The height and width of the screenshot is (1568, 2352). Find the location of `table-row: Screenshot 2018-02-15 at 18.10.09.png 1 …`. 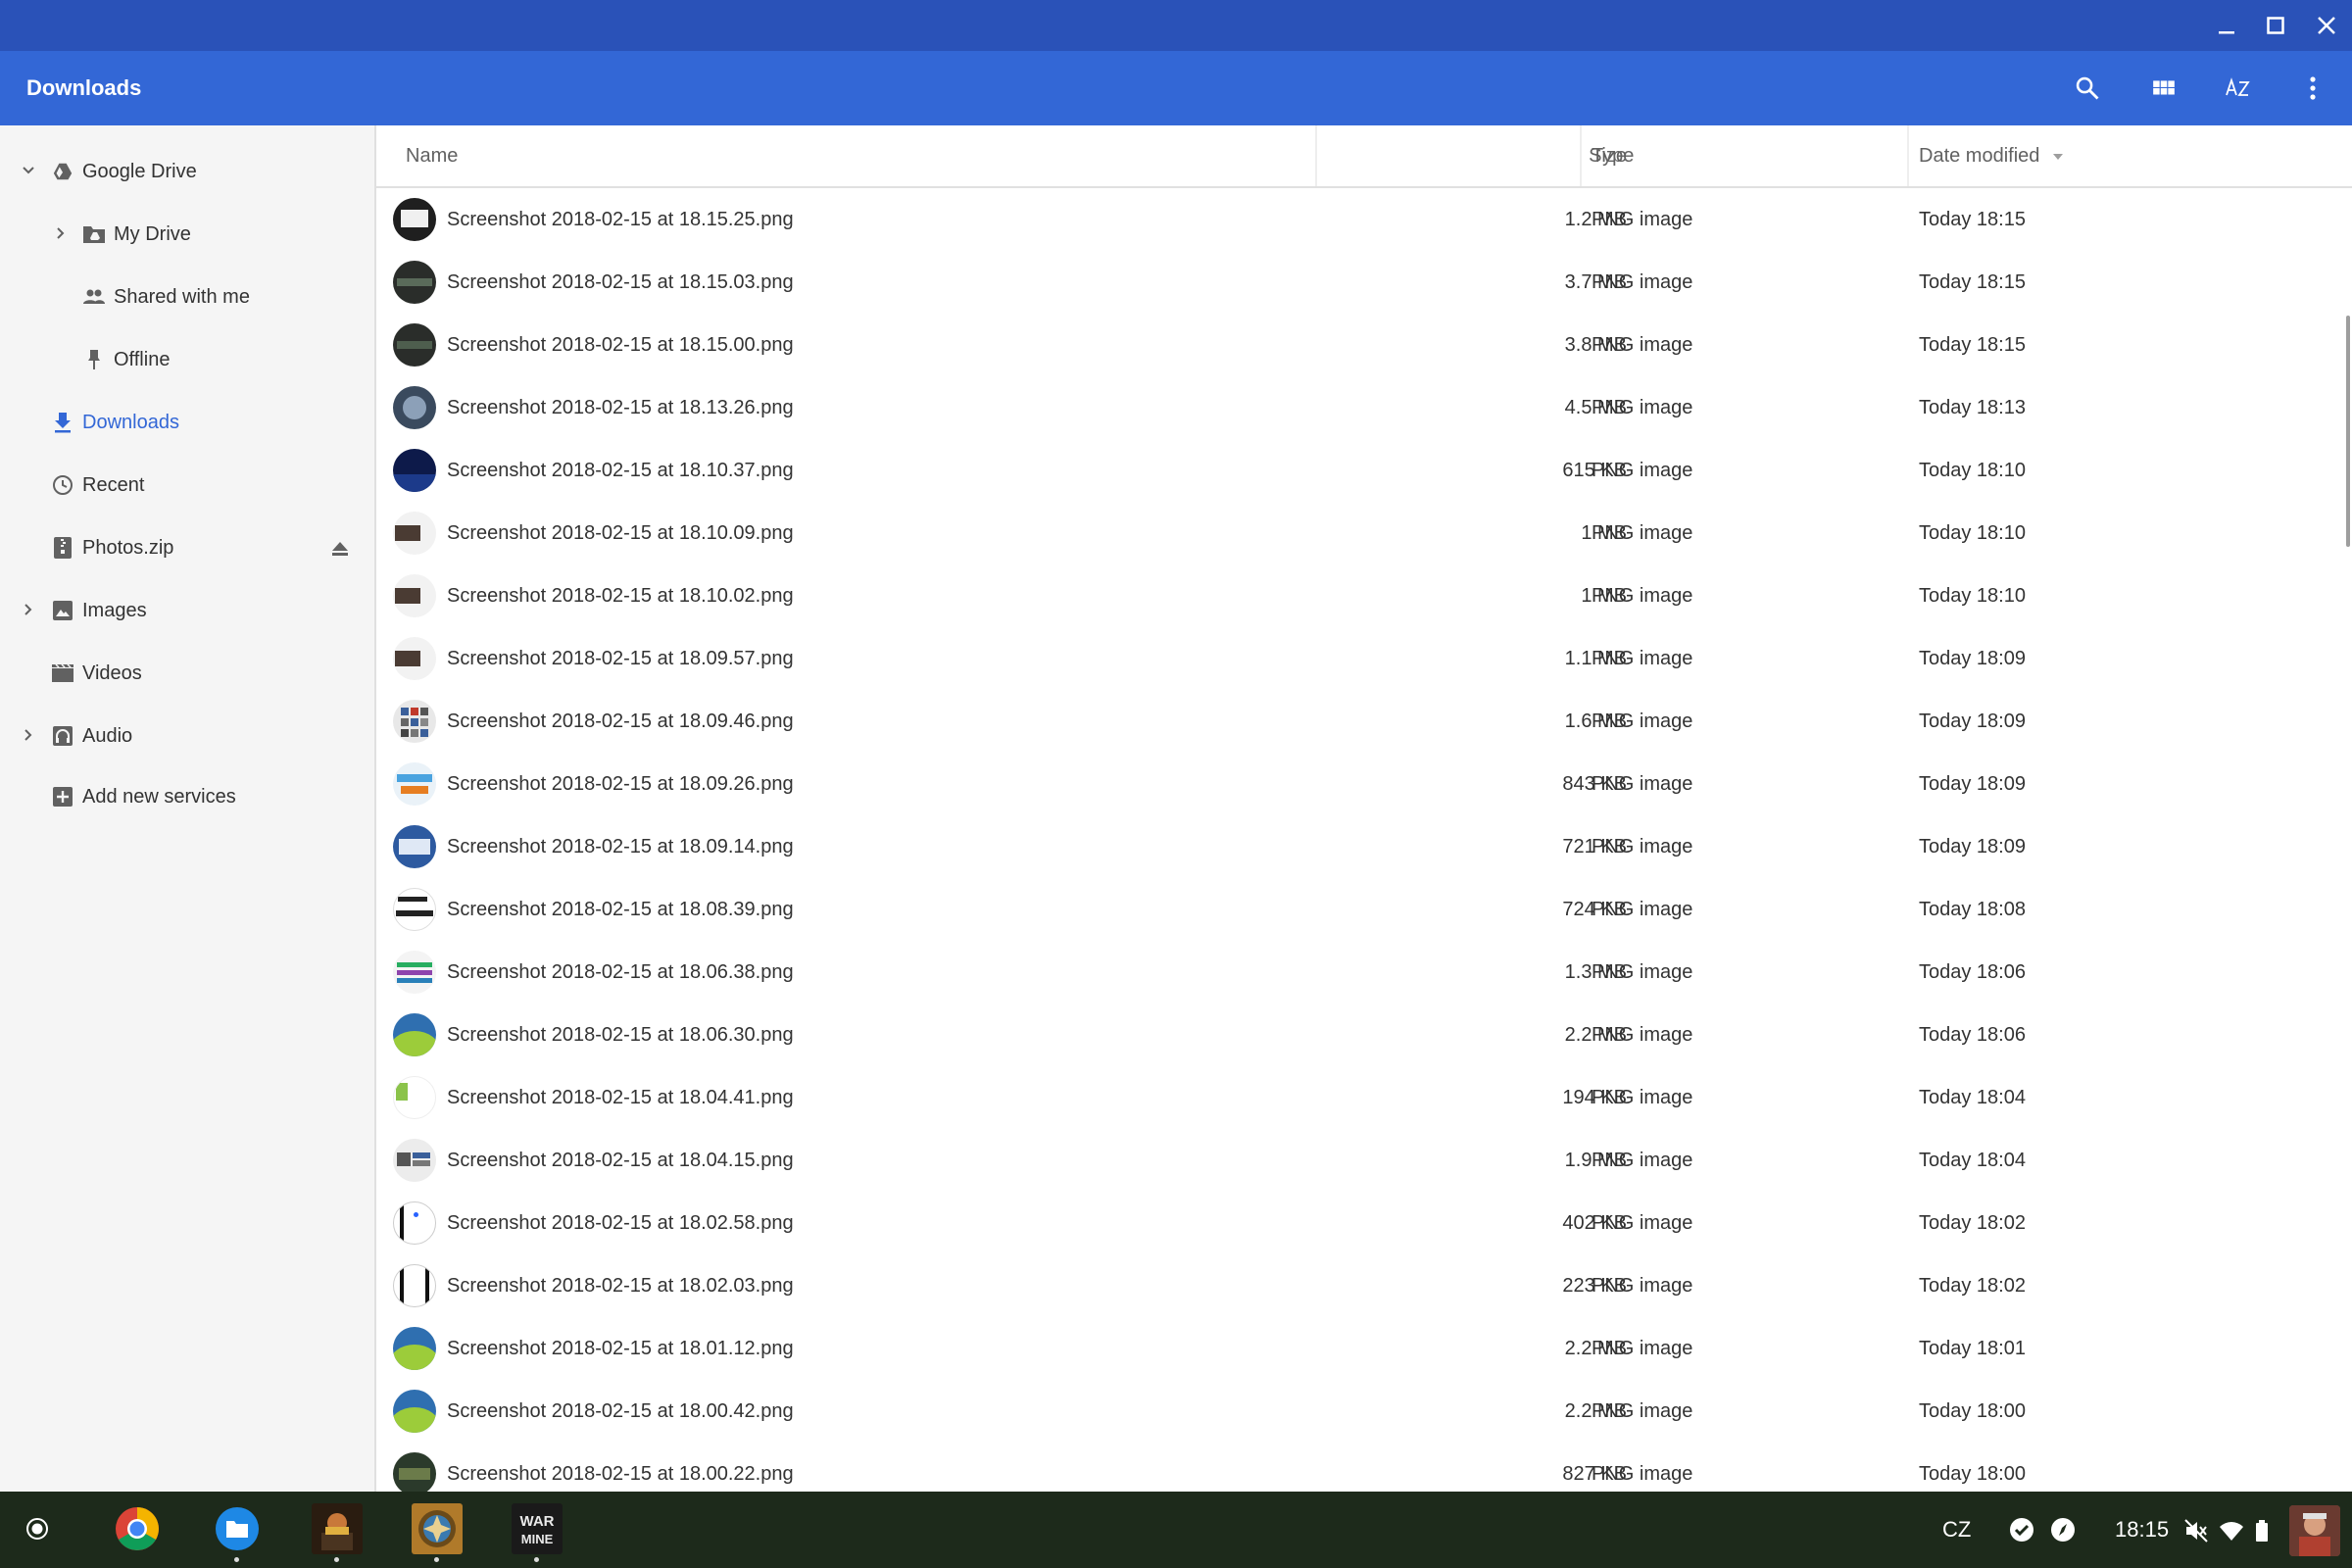

table-row: Screenshot 2018-02-15 at 18.10.09.png 1 … is located at coordinates (1356, 533).